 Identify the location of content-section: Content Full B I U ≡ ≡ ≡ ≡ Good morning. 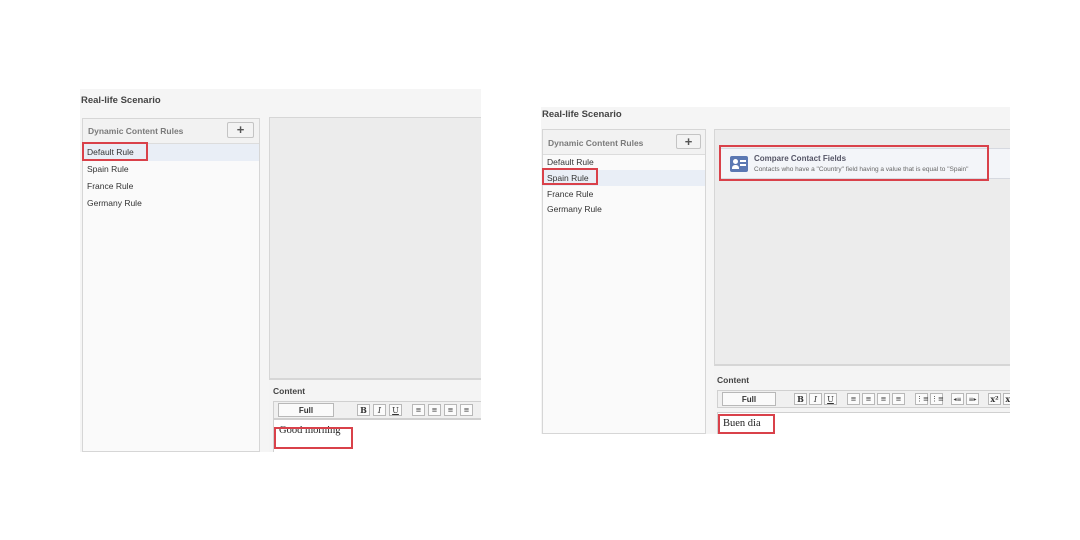
(375, 415).